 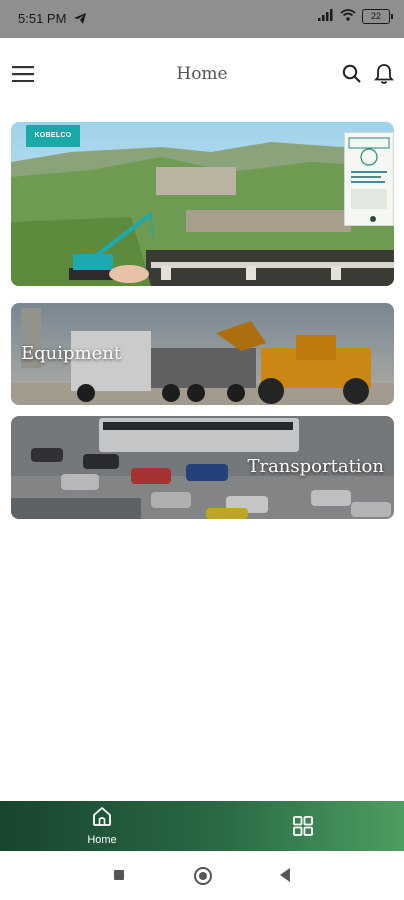 I want to click on nav-home-label: Home, so click(x=102, y=840).